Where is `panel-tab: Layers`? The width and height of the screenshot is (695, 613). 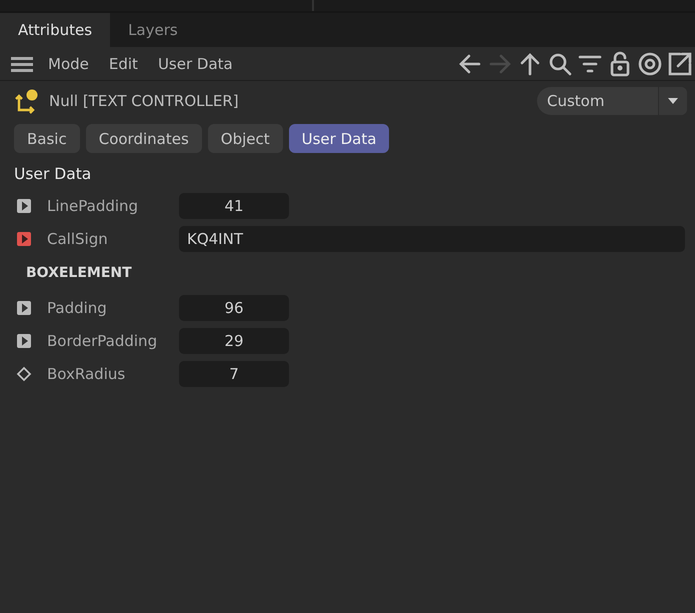
panel-tab: Layers is located at coordinates (153, 30).